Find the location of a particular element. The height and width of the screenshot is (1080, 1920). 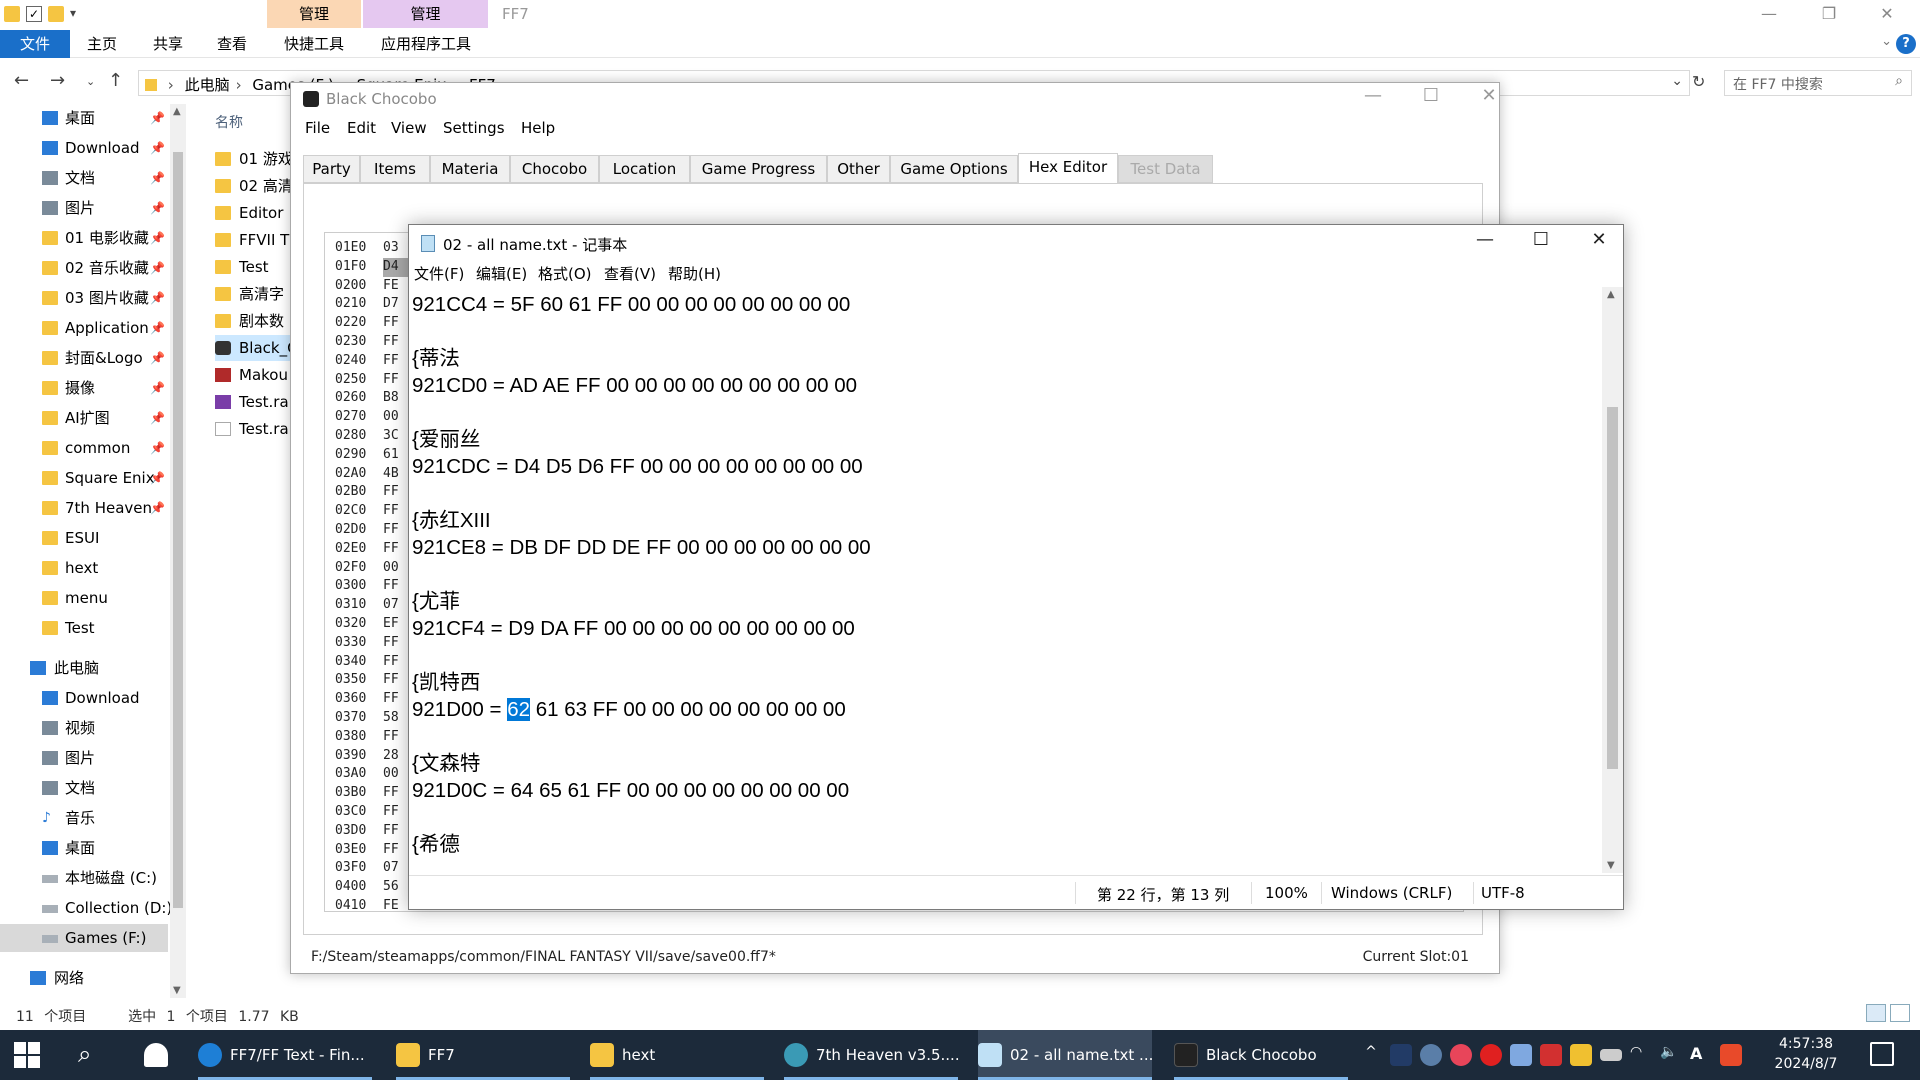

nav-item-drive-f: Games (F:) is located at coordinates (84, 938).